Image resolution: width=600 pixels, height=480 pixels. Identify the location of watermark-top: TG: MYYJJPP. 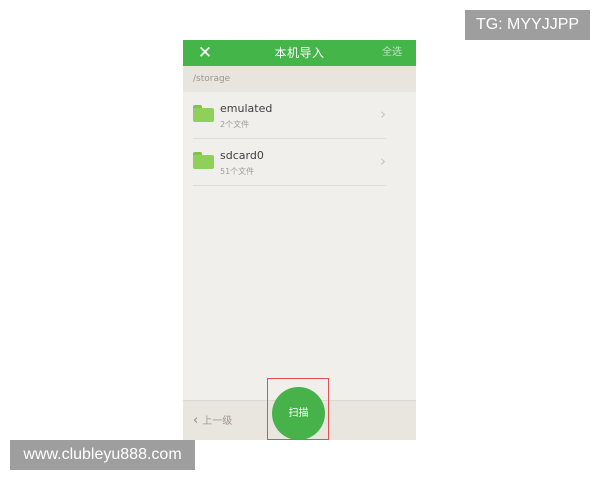
(527, 25).